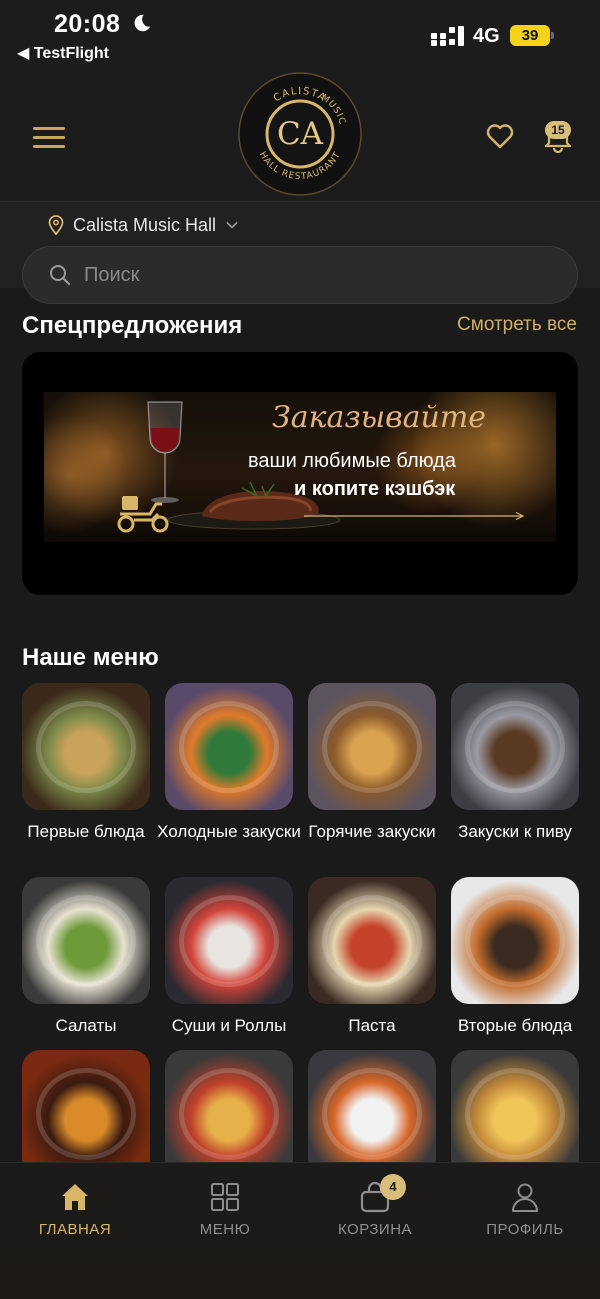  What do you see at coordinates (229, 831) in the screenshot?
I see `menu-category-name: Холодные закуски` at bounding box center [229, 831].